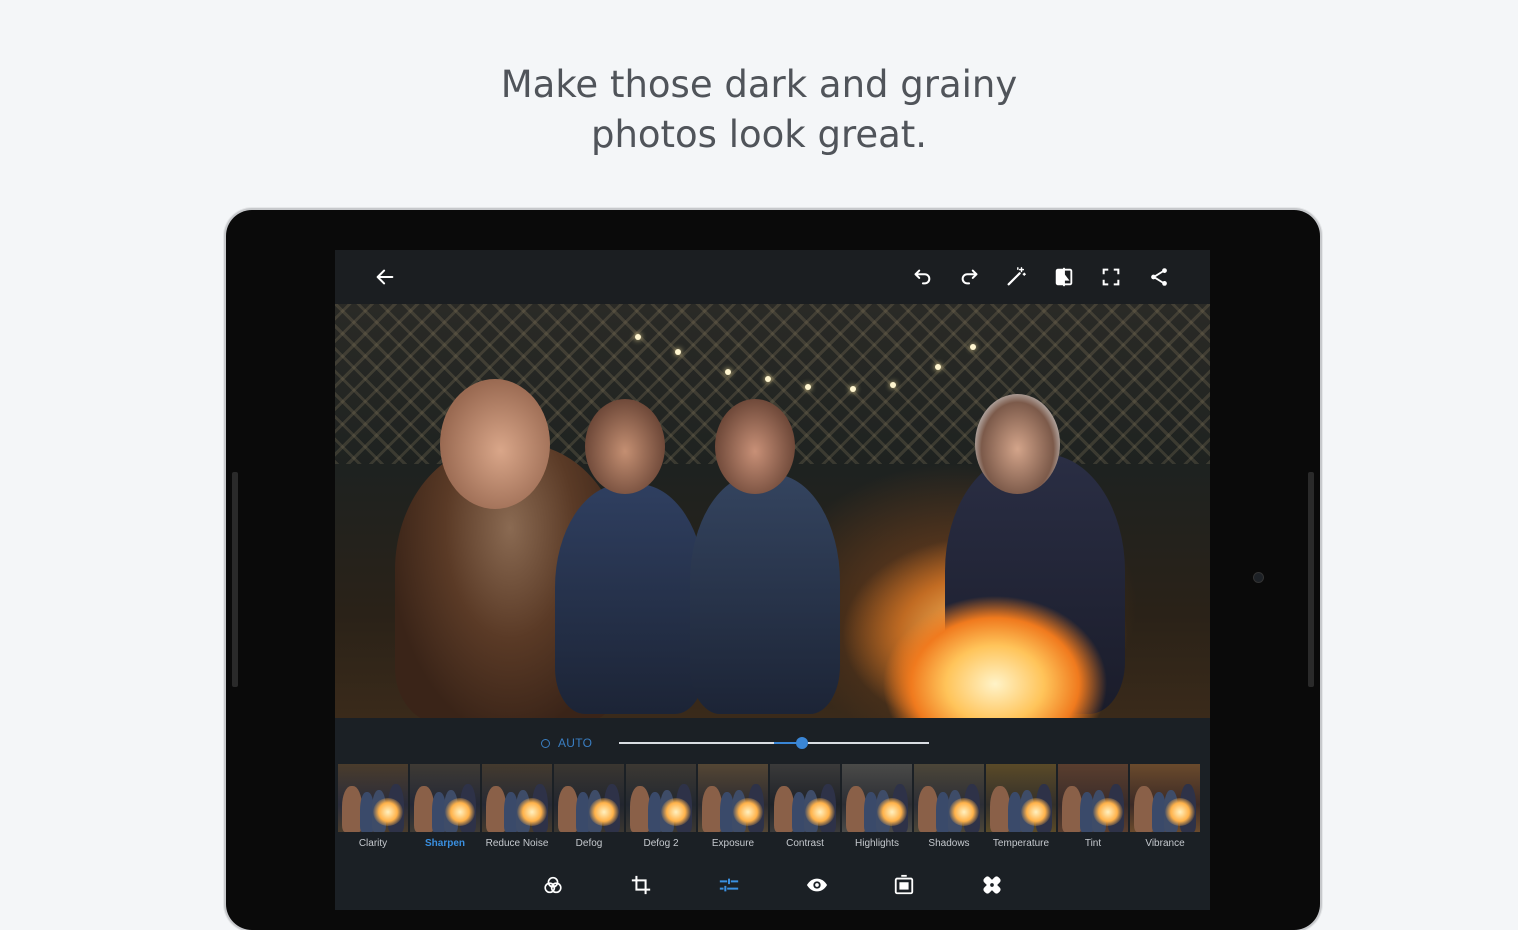  I want to click on preset-item: Clarity, so click(373, 810).